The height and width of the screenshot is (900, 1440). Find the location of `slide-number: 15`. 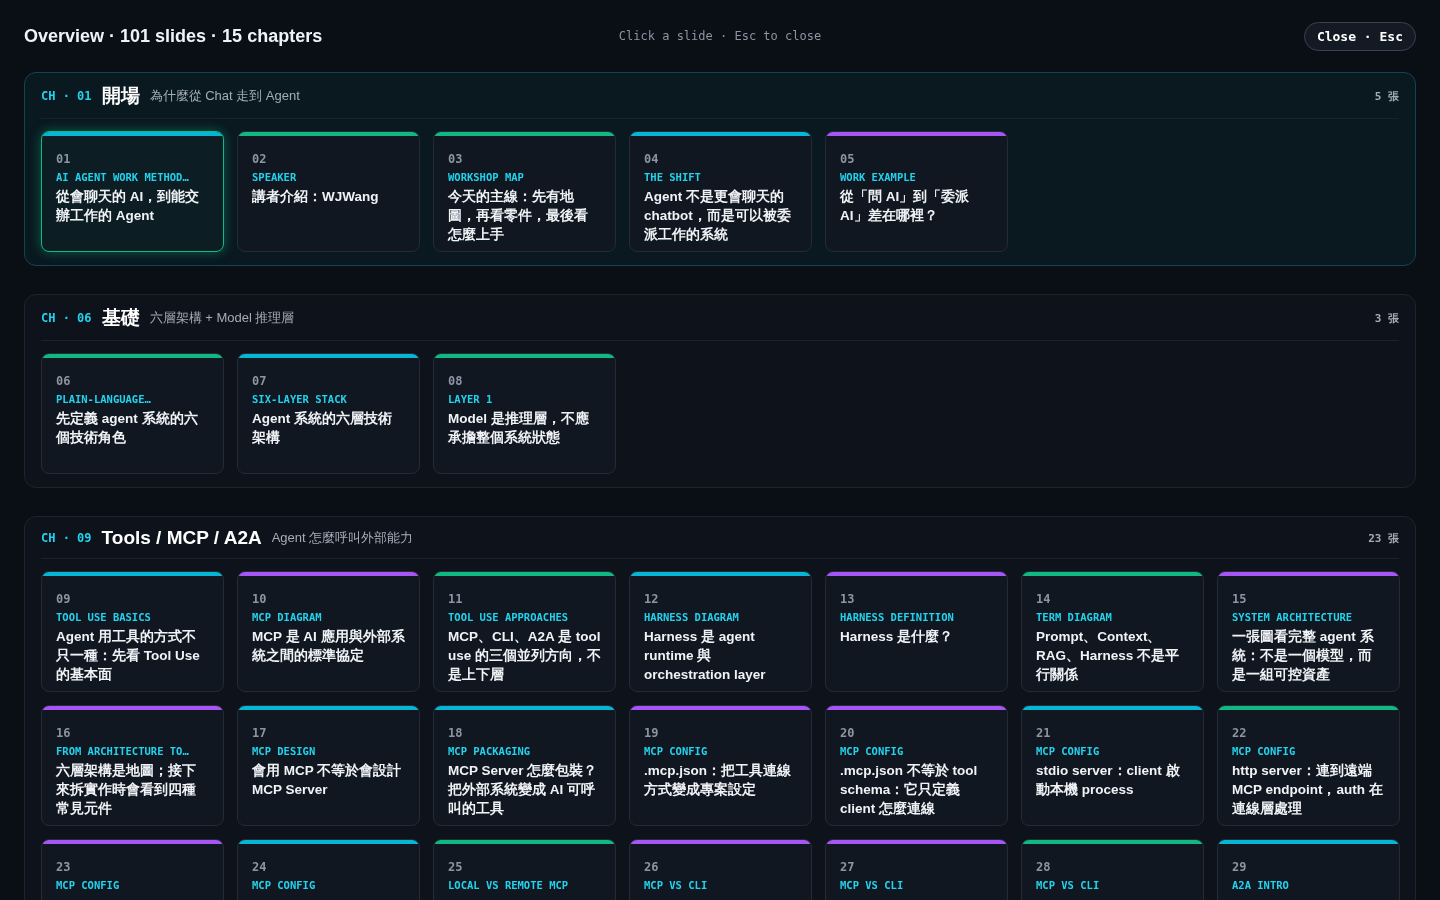

slide-number: 15 is located at coordinates (1240, 599).